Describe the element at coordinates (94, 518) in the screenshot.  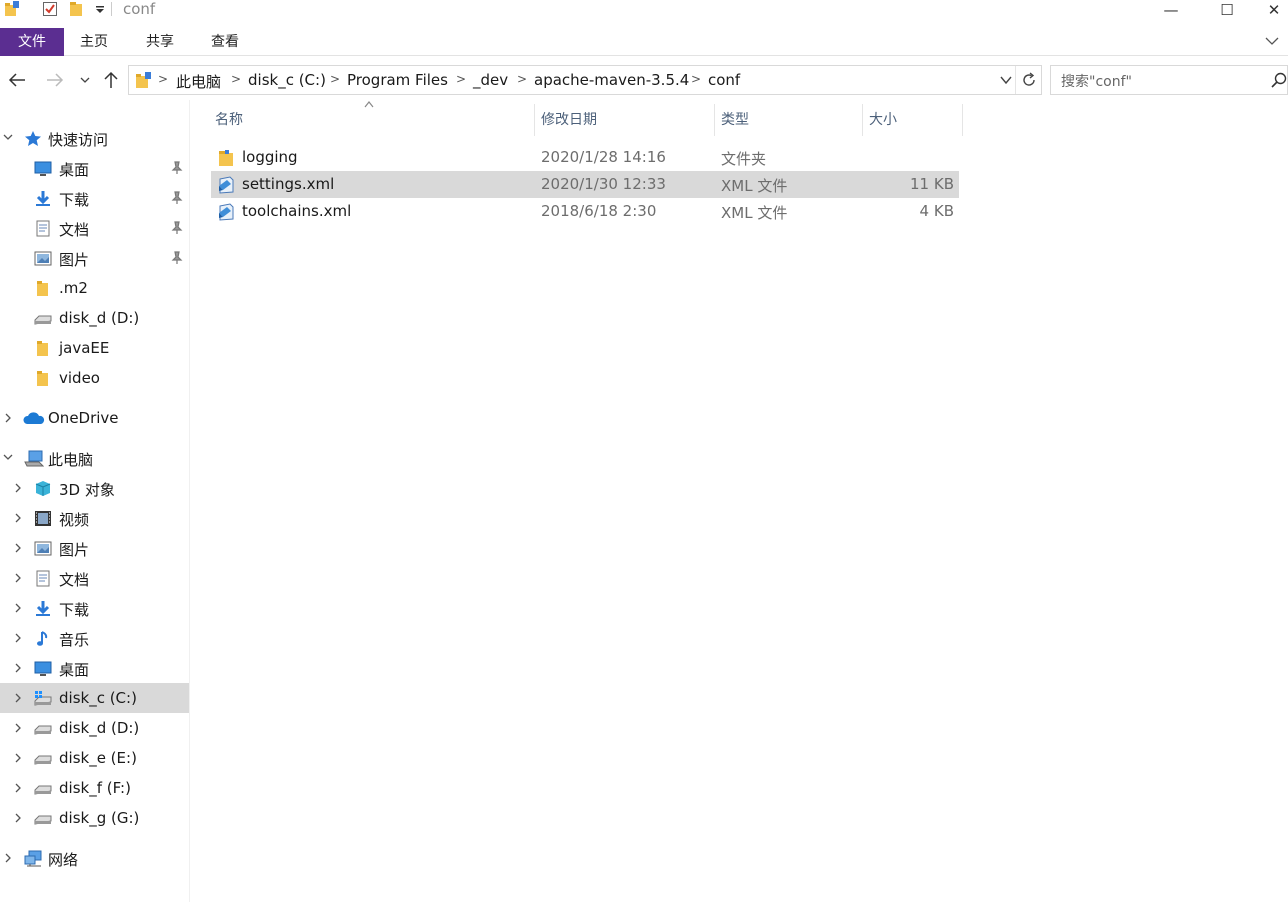
I see `nav-pc-videos: 视频` at that location.